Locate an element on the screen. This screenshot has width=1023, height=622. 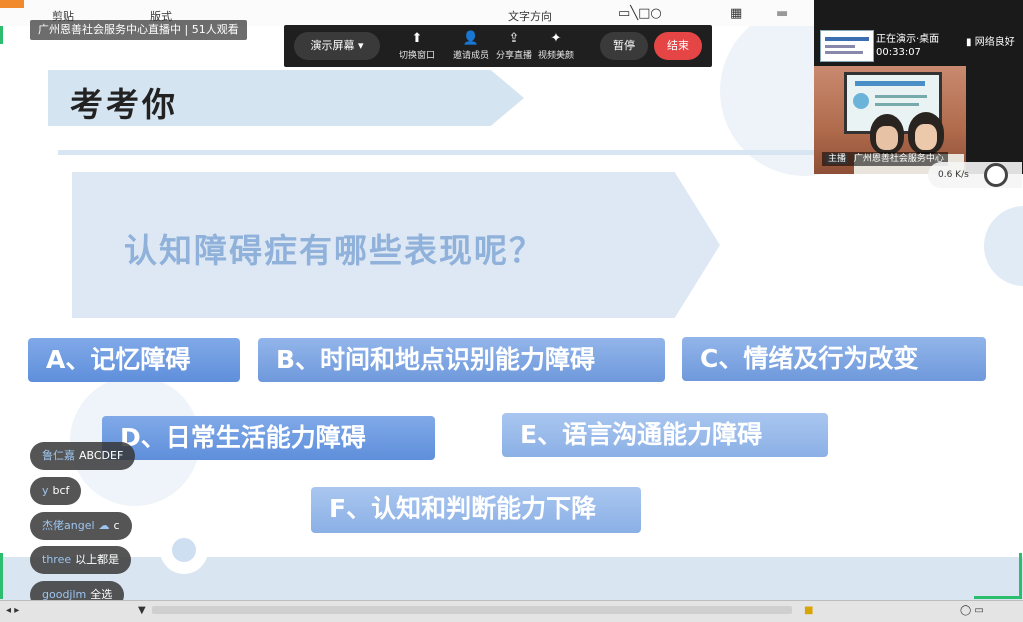
video-beauty-label: 视频美颜 is located at coordinates (555, 56).